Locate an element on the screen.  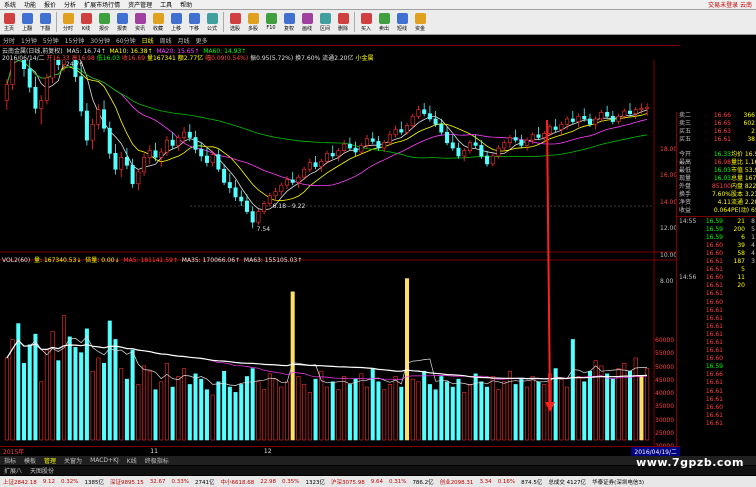
toolbar-button-22: 资金 is located at coordinates (420, 22).